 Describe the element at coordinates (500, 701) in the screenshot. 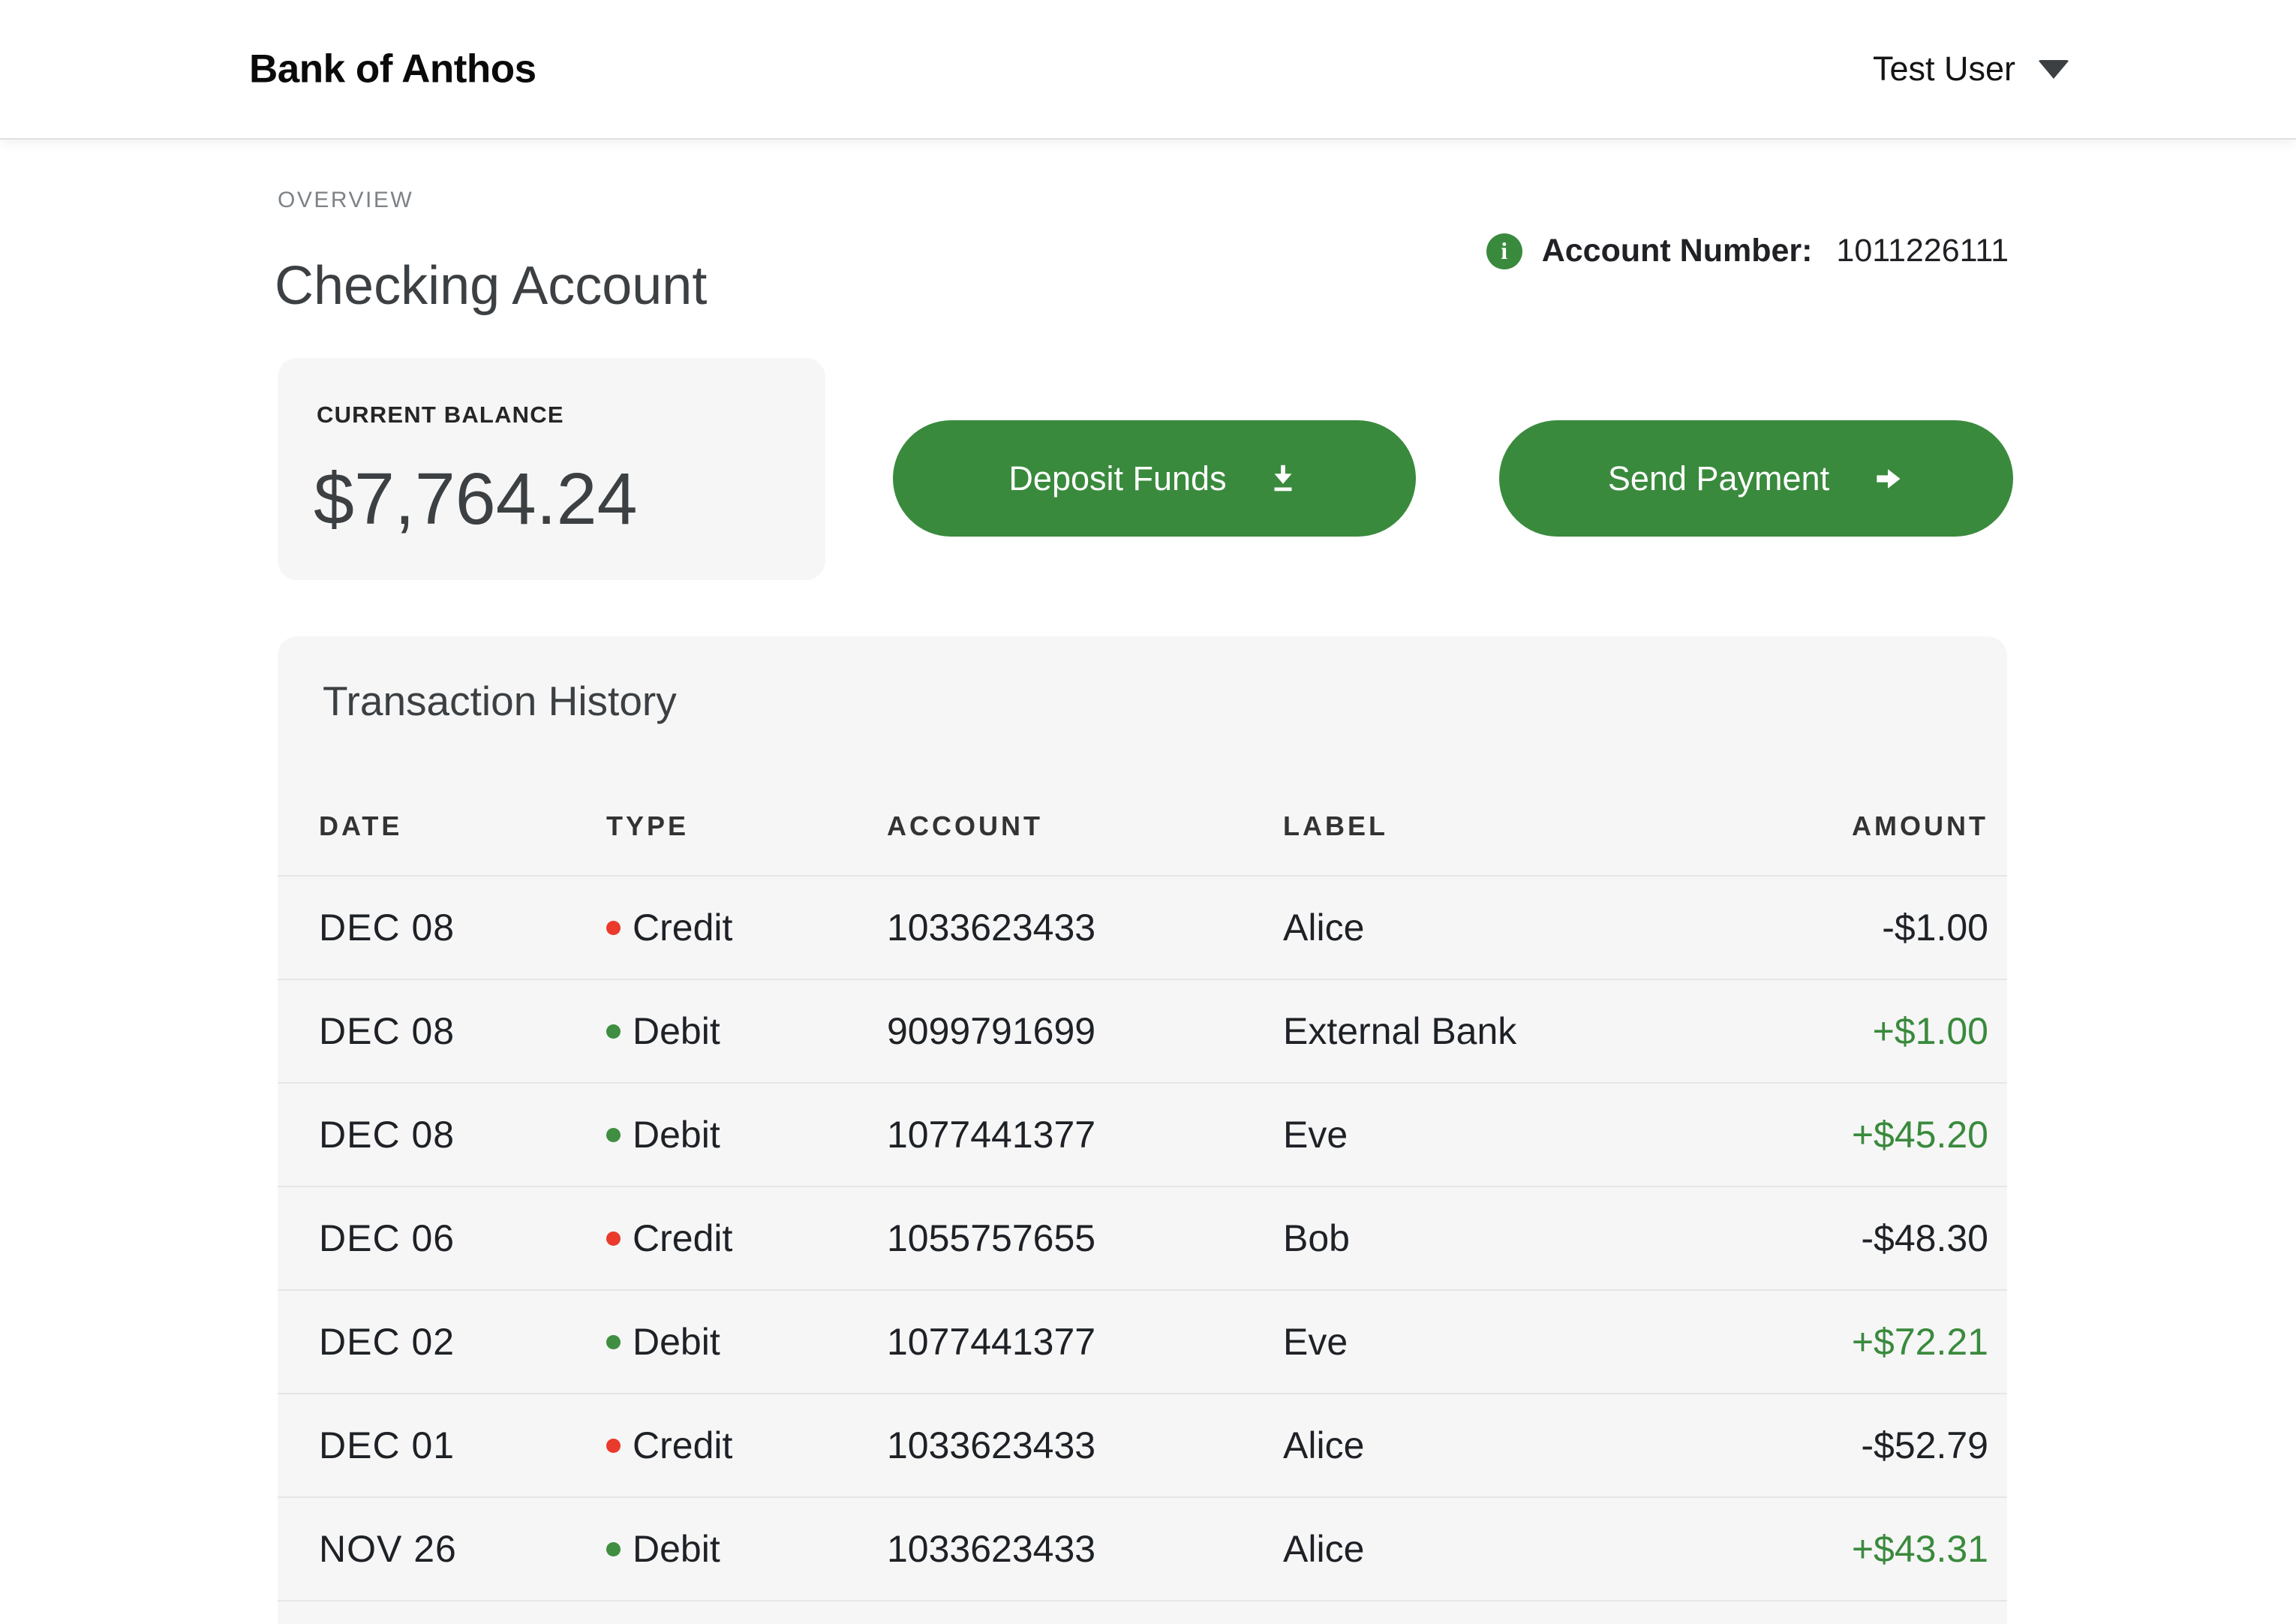

I see `transaction-history-title: Transaction History` at that location.